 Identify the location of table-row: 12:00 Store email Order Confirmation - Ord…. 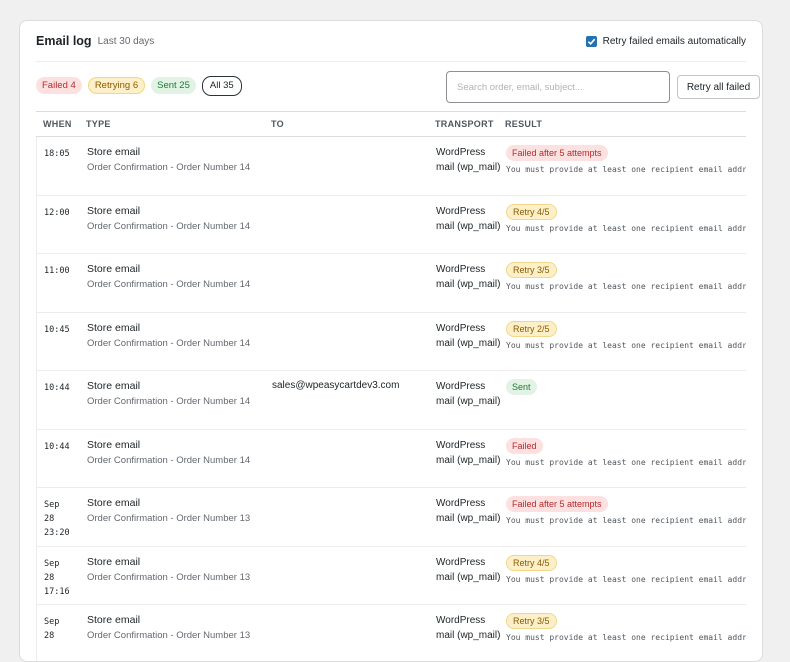
(391, 224).